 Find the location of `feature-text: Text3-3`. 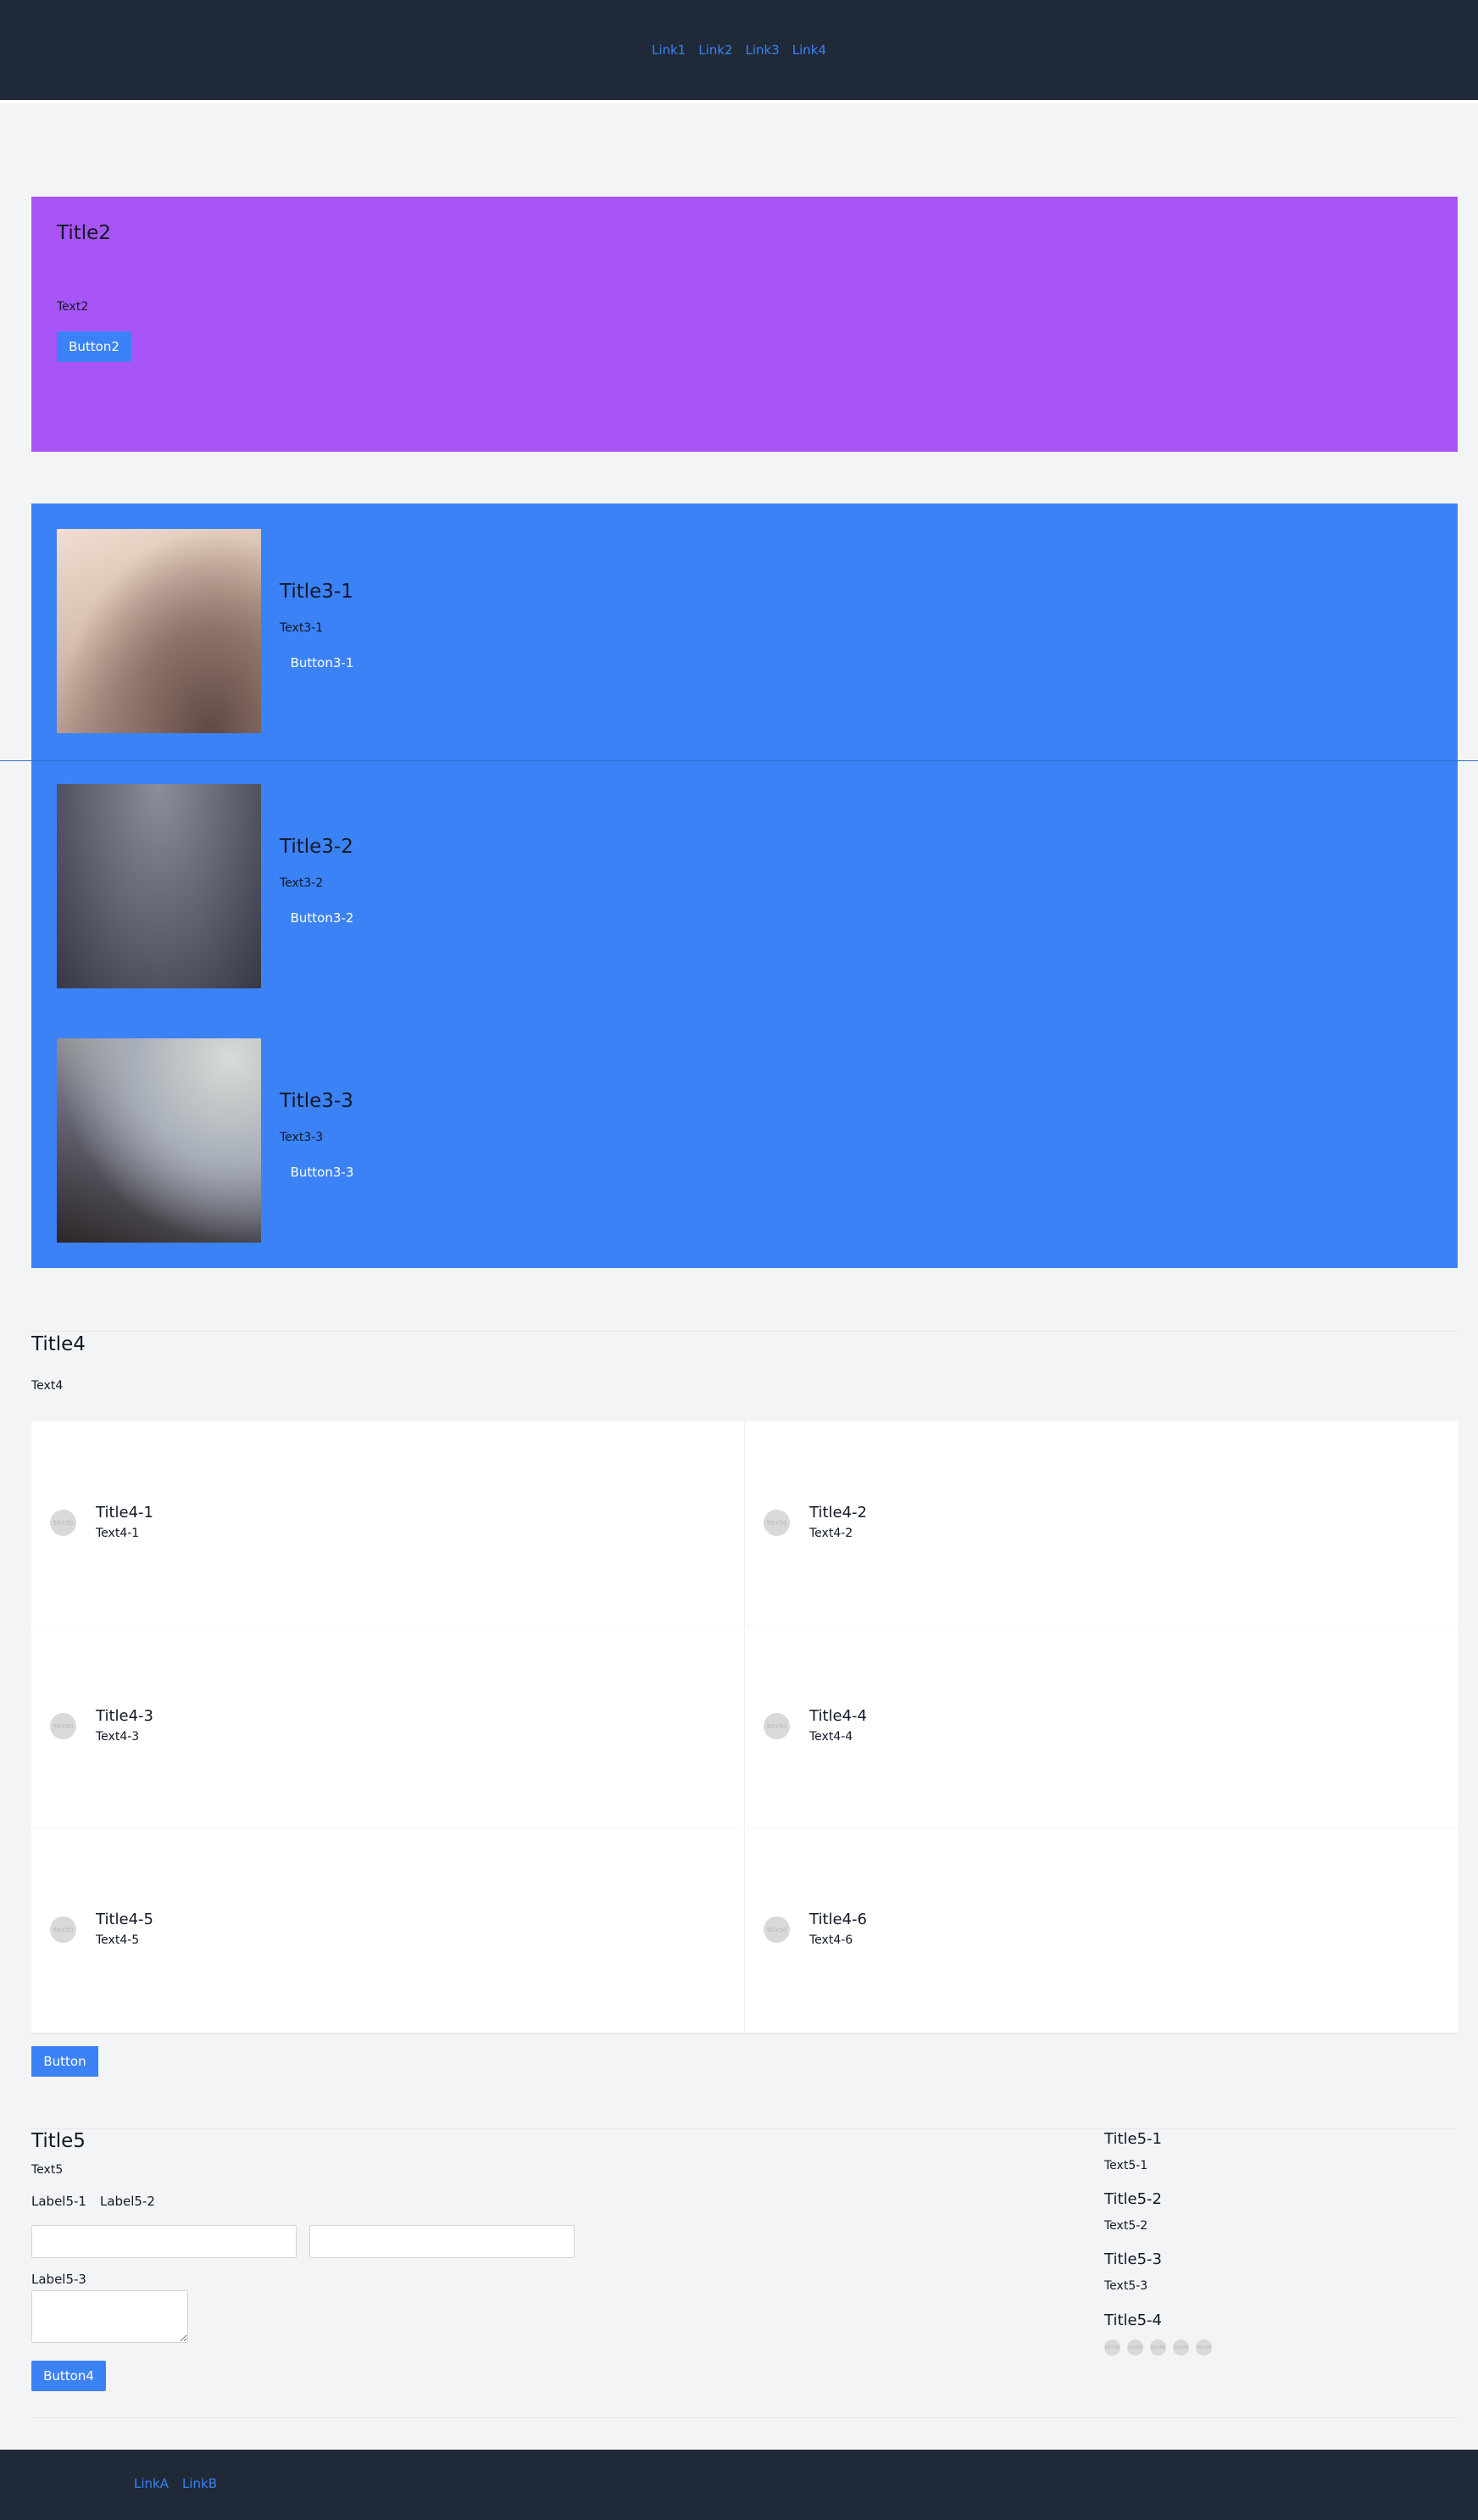

feature-text: Text3-3 is located at coordinates (302, 1137).